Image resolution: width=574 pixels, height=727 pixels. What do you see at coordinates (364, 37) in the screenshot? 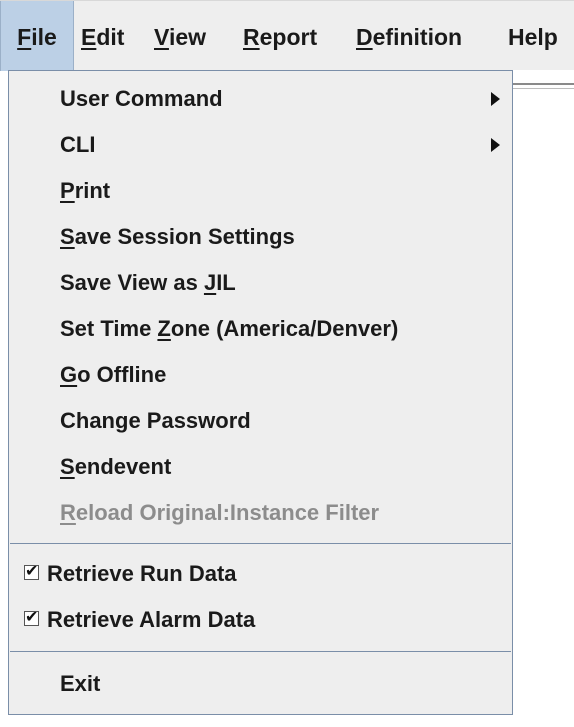
I see `mnemonic-d: D` at bounding box center [364, 37].